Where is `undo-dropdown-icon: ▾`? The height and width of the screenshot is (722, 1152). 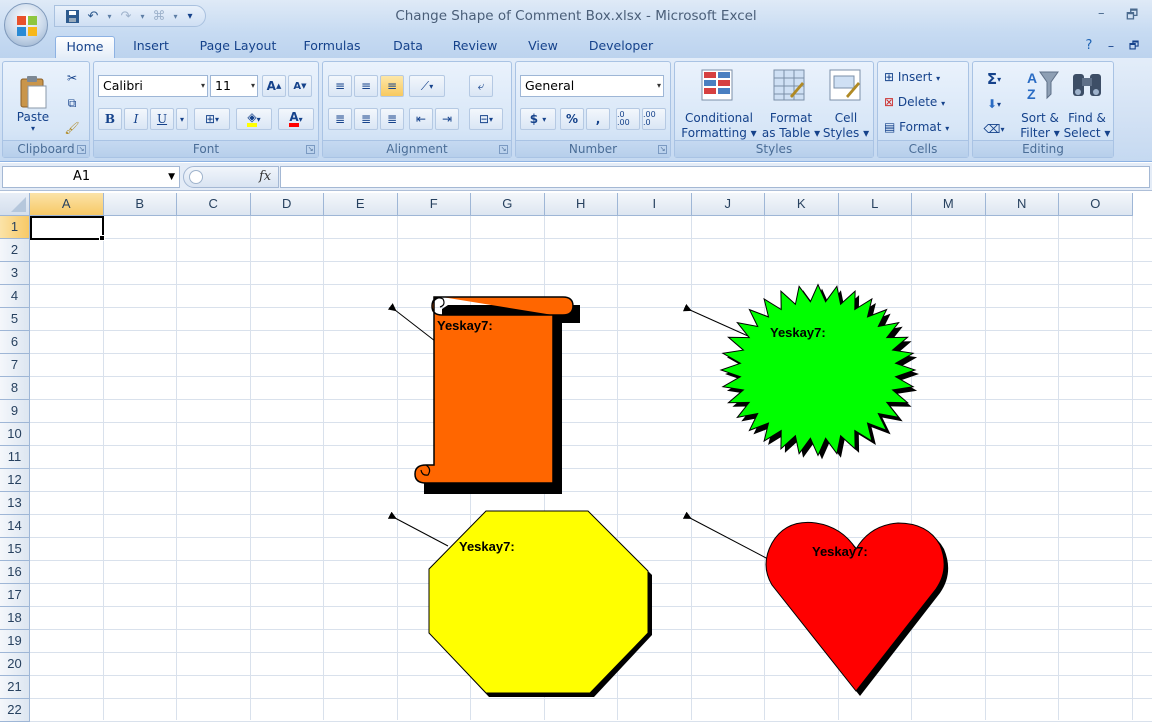 undo-dropdown-icon: ▾ is located at coordinates (109, 16).